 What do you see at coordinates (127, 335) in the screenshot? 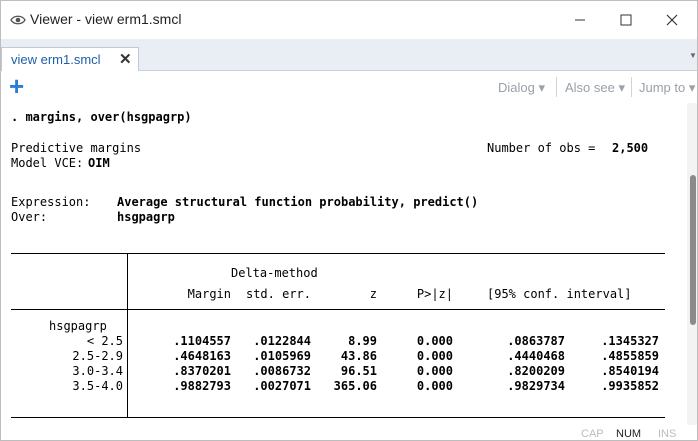
I see `table-column-divider` at bounding box center [127, 335].